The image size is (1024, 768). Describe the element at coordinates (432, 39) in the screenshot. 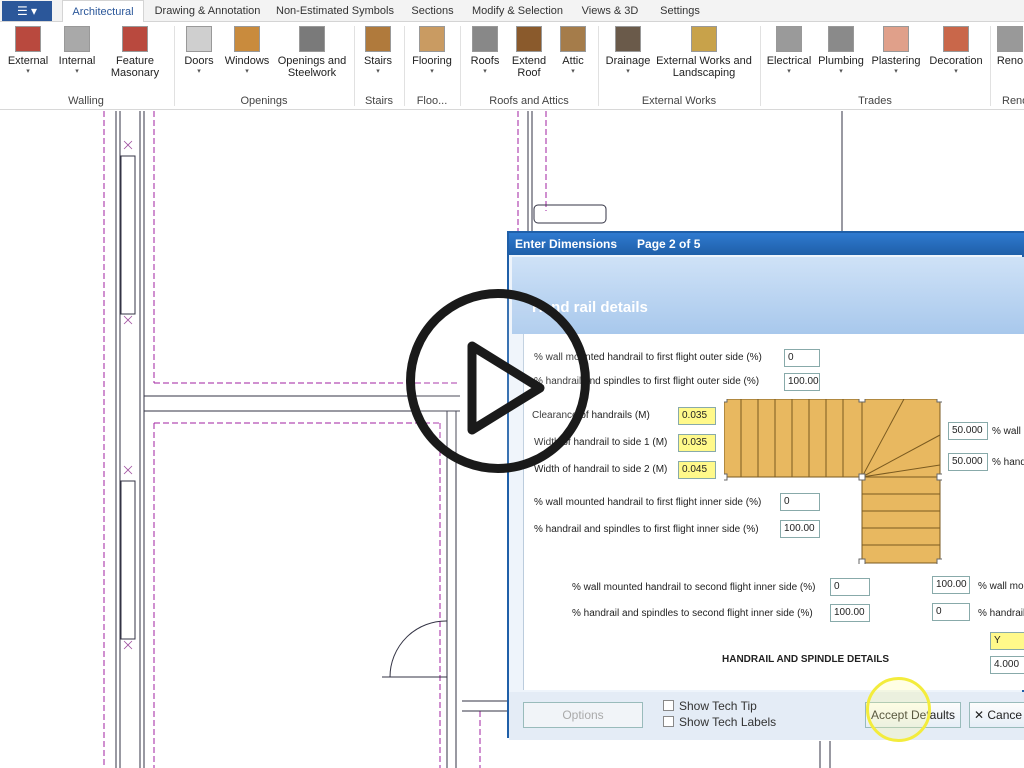

I see `floor-joist-icon` at that location.